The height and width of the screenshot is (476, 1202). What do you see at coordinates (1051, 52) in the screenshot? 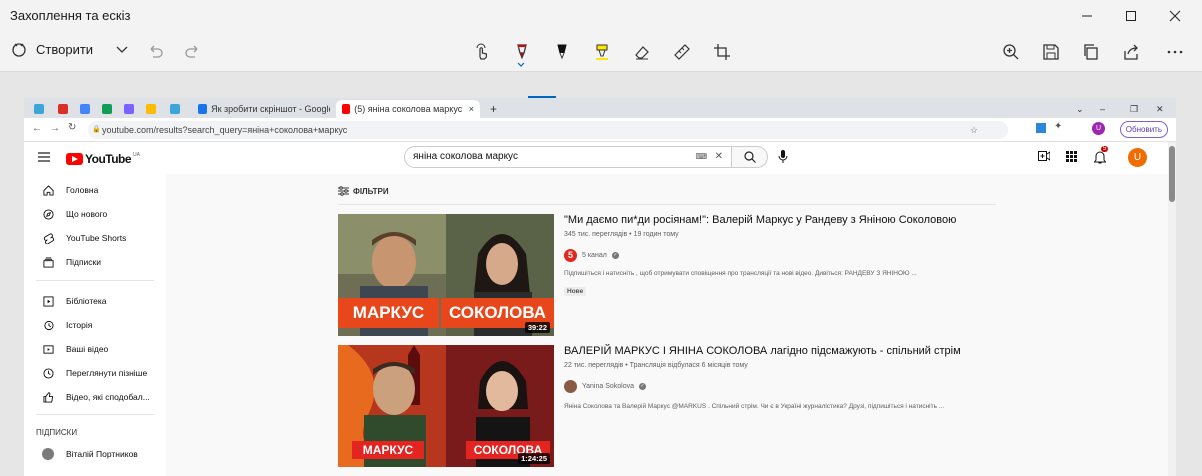
I see `save-button` at bounding box center [1051, 52].